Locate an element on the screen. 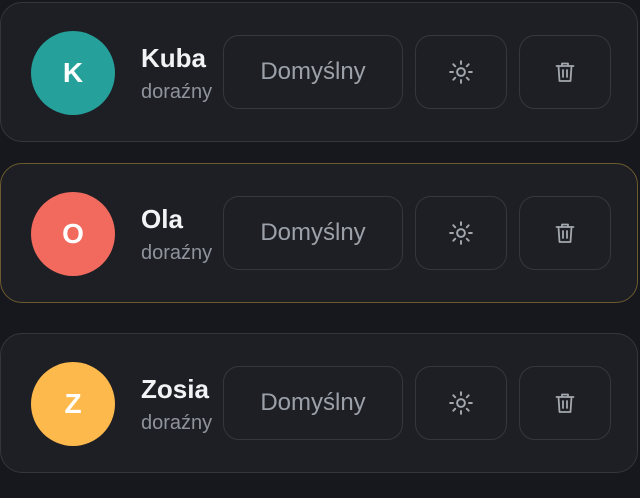 The width and height of the screenshot is (640, 498). profile-name: Kuba is located at coordinates (173, 58).